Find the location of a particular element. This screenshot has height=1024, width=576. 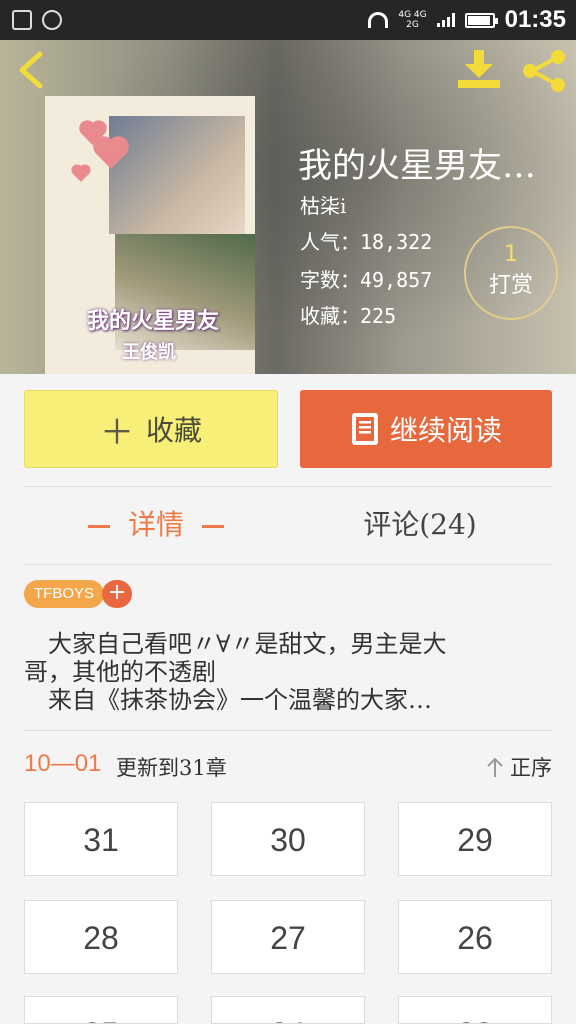

tab-detail-label: 详情 is located at coordinates (155, 524).